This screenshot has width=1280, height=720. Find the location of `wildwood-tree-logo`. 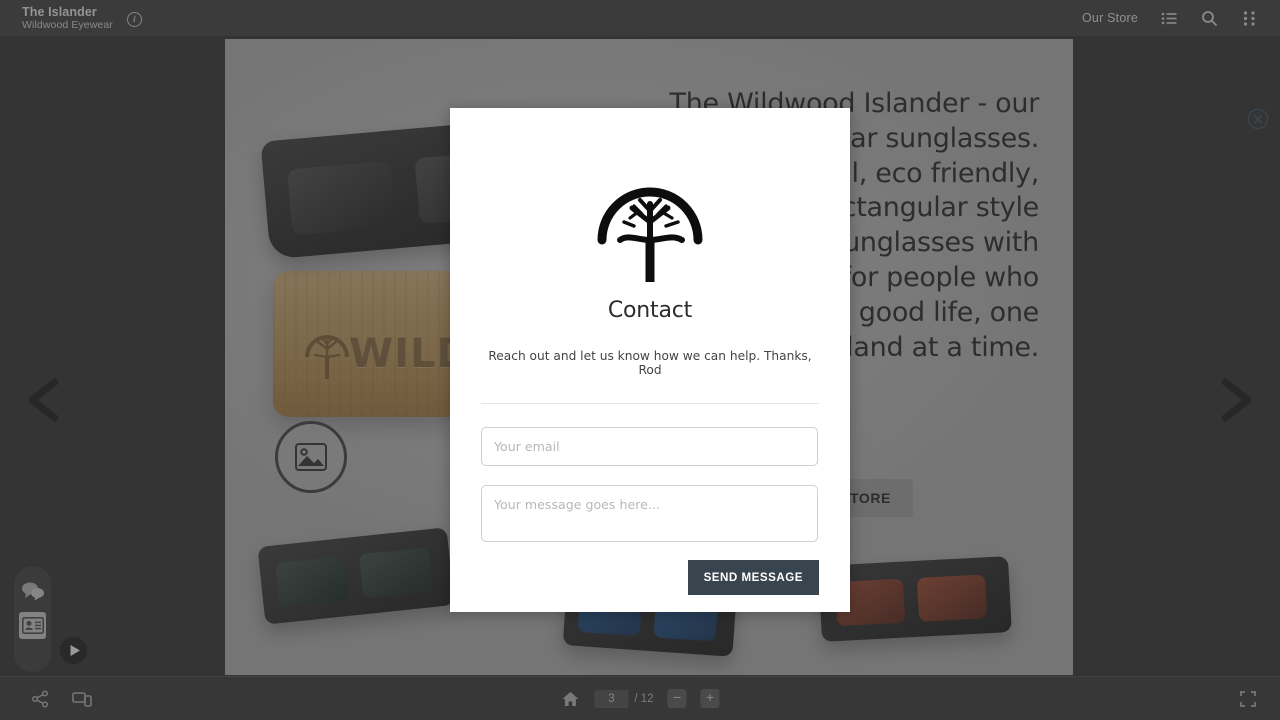

wildwood-tree-logo is located at coordinates (650, 230).